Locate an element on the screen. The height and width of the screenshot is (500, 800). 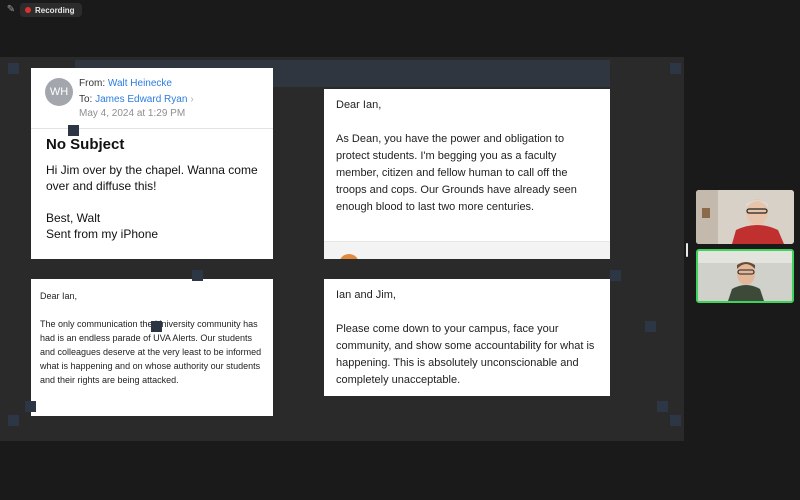
to-line: To: James Edward Ryan › is located at coordinates (136, 99).